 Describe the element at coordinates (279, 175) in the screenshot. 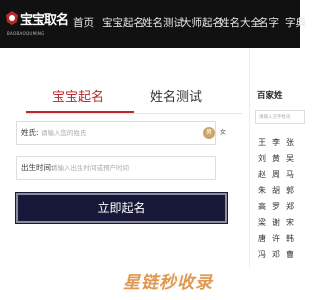

I see `surname-item: 周` at that location.